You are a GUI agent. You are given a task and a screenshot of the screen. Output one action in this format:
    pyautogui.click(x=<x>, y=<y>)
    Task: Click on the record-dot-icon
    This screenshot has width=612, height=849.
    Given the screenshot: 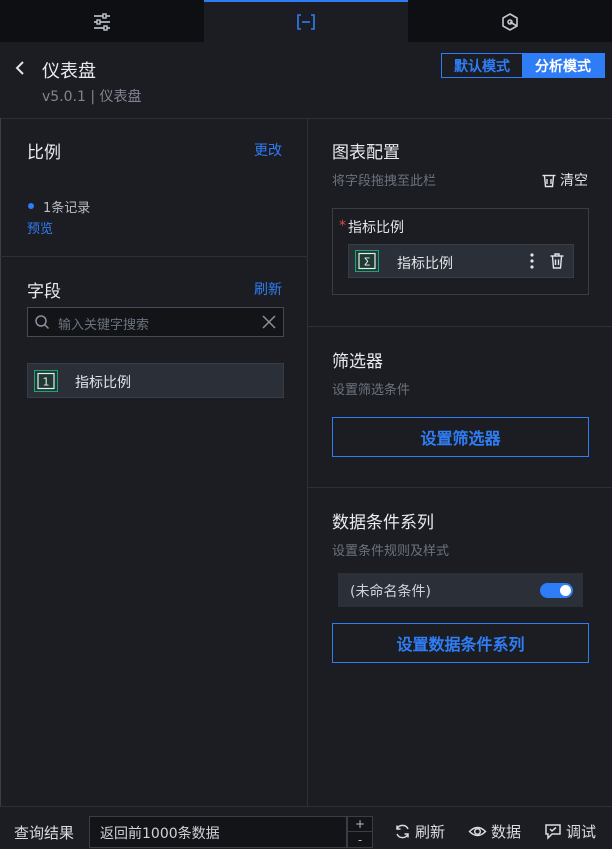 What is the action you would take?
    pyautogui.click(x=31, y=206)
    